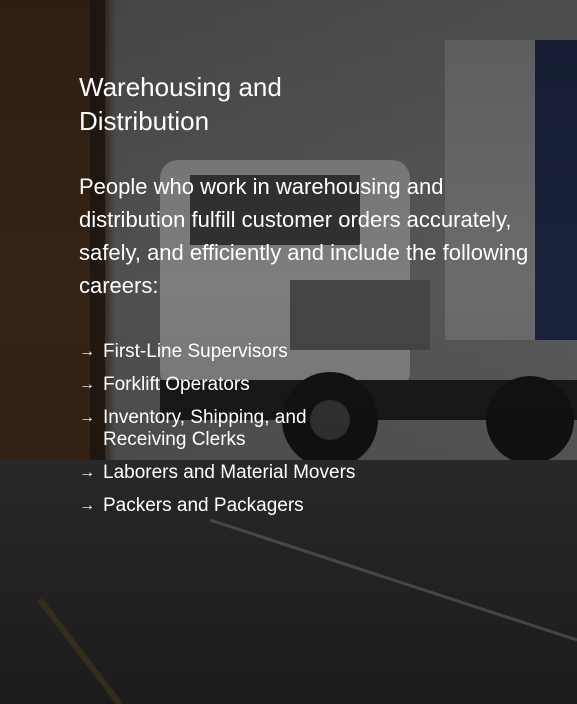 Image resolution: width=577 pixels, height=704 pixels. I want to click on career-label: Forklift Operators, so click(176, 384).